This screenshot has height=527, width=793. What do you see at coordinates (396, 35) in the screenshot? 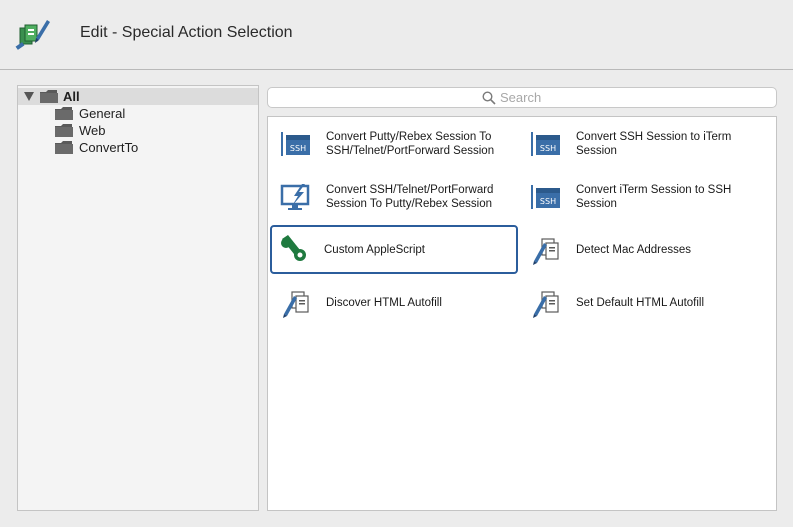
I see `title-bar: Edit - Special Action Selection` at bounding box center [396, 35].